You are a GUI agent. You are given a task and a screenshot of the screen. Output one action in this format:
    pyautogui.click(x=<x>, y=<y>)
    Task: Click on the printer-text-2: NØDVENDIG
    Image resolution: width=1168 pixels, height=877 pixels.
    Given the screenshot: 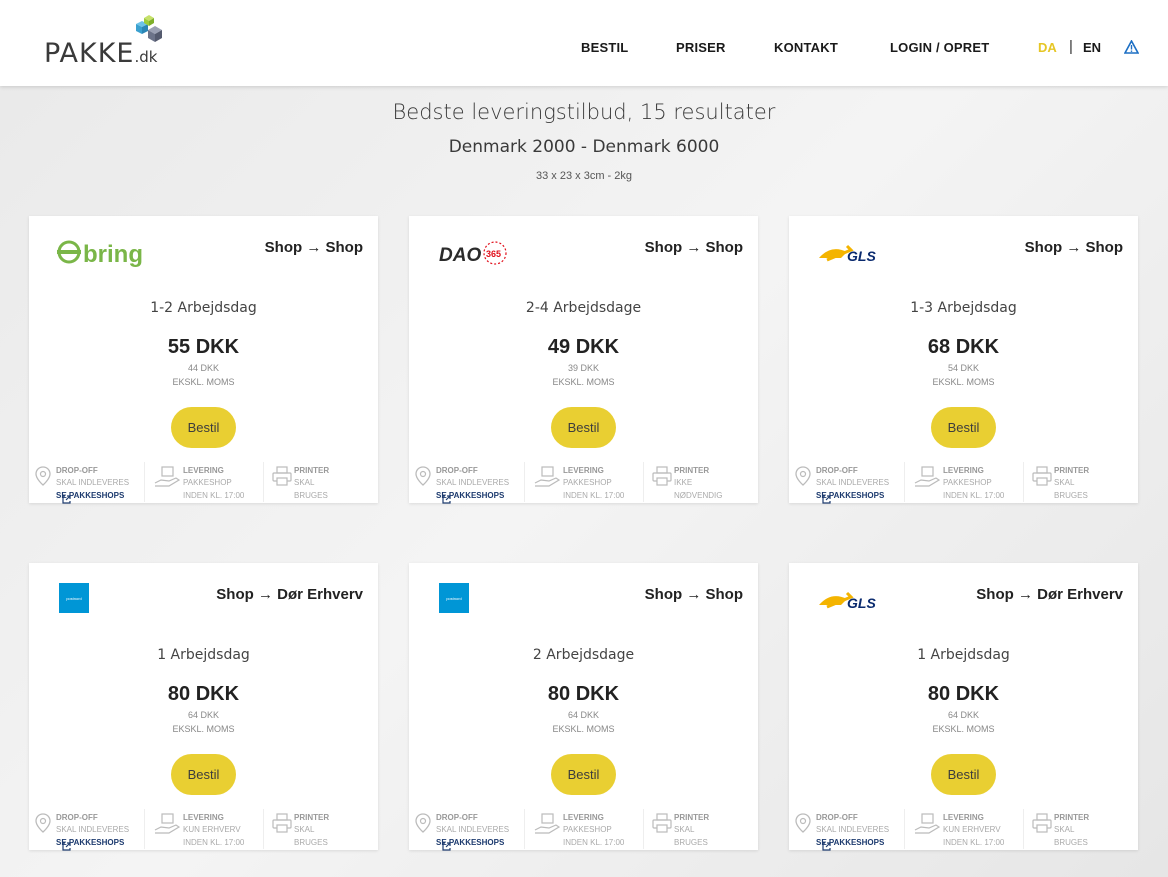 What is the action you would take?
    pyautogui.click(x=698, y=495)
    